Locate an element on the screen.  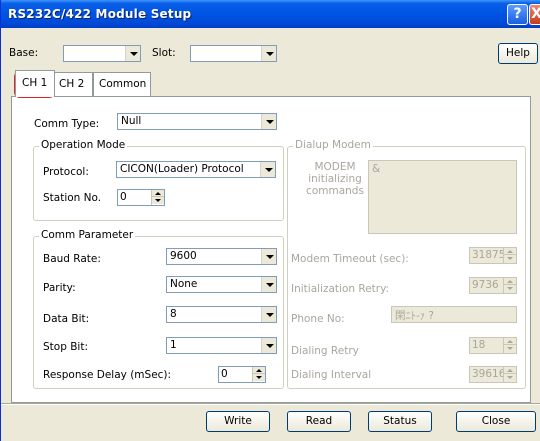
parity-label: Parity: is located at coordinates (59, 288).